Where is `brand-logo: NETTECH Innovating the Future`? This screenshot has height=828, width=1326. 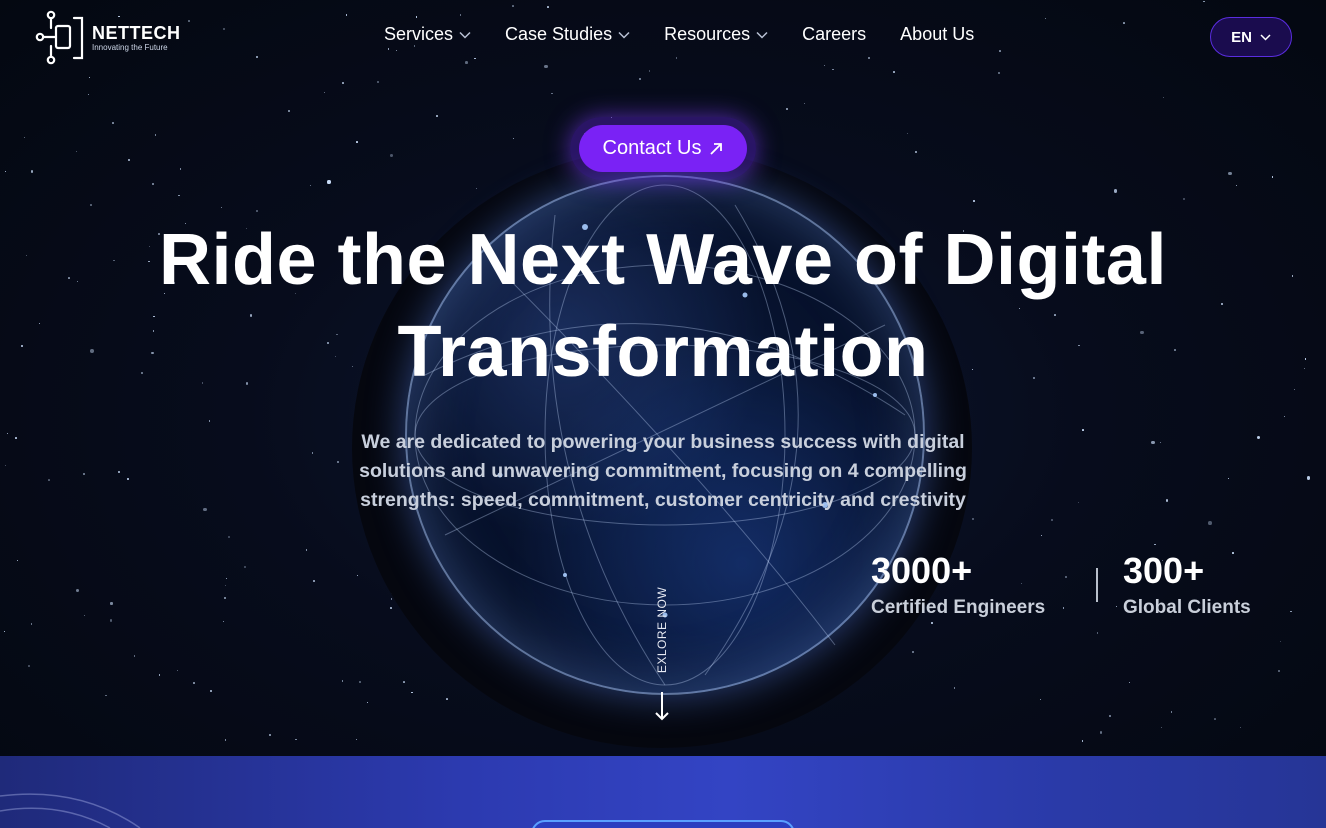 brand-logo: NETTECH Innovating the Future is located at coordinates (107, 38).